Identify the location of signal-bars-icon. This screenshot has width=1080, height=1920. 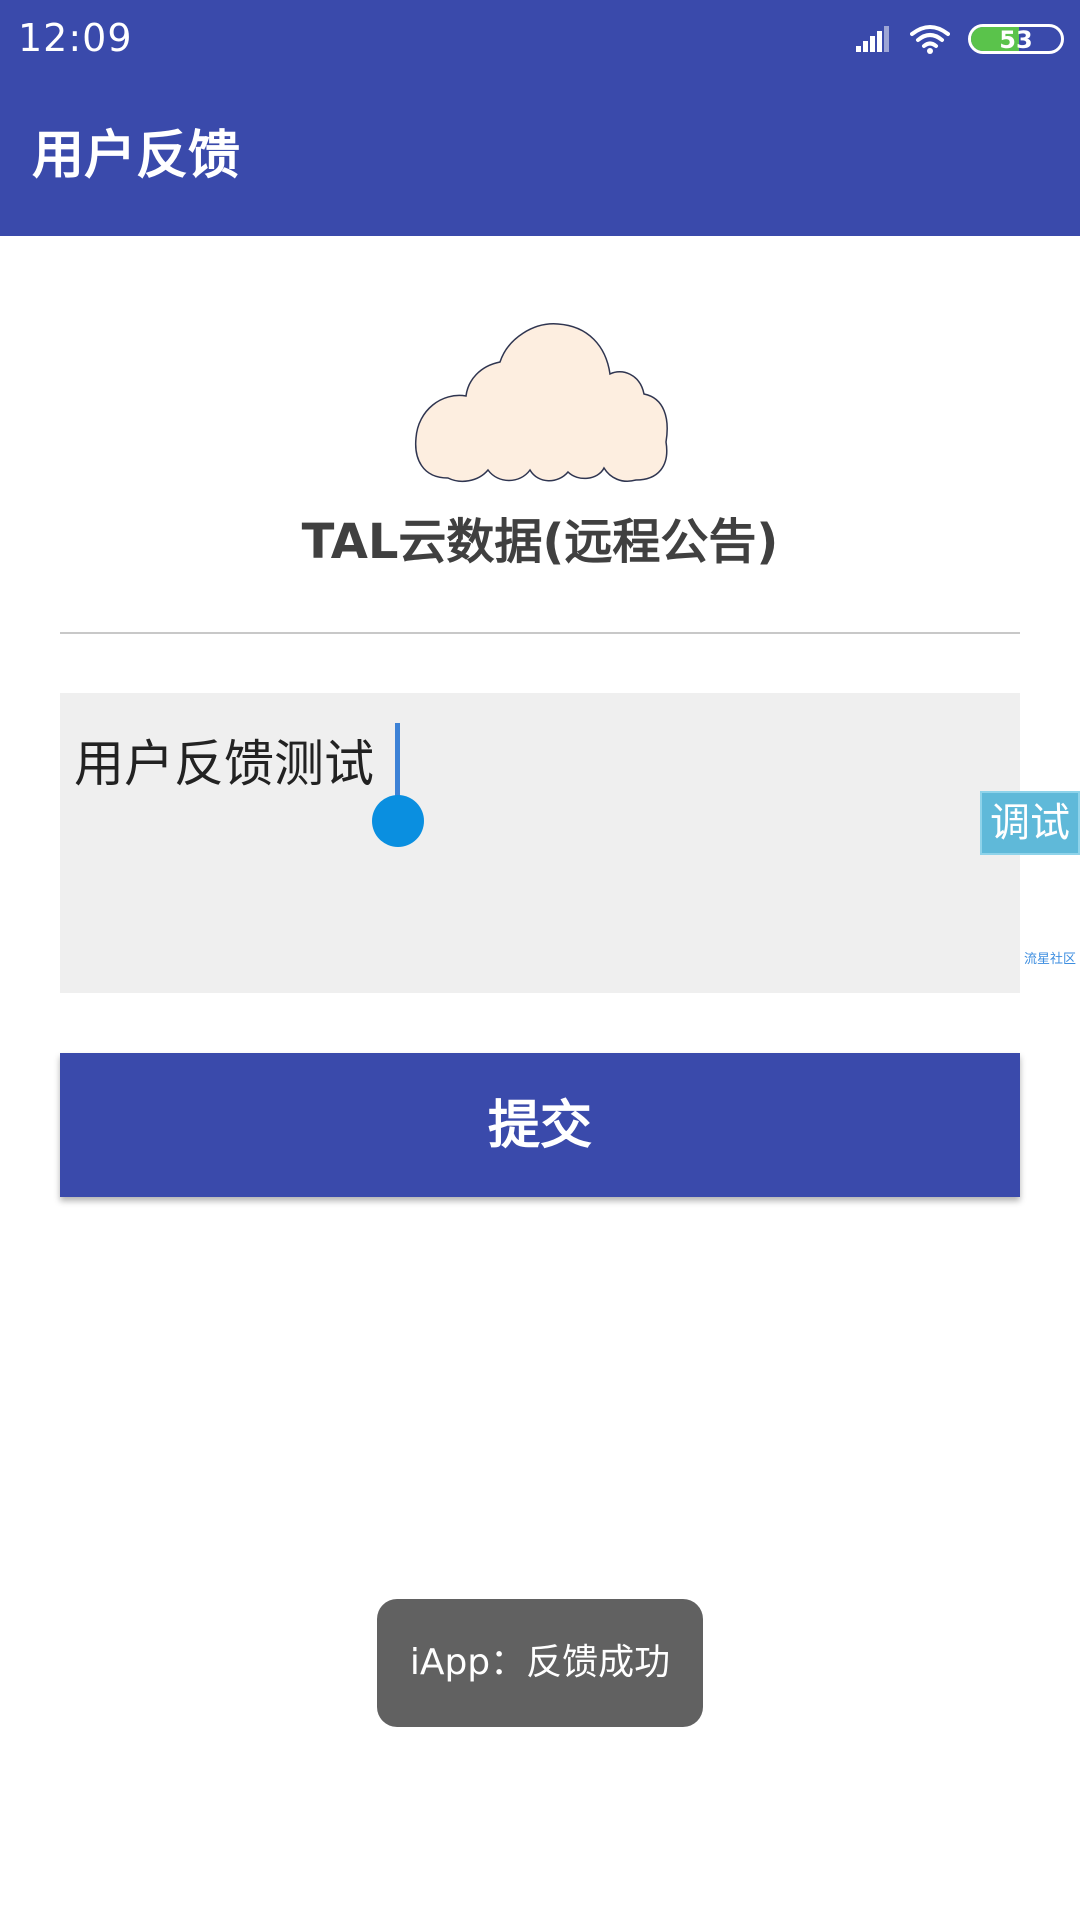
(872, 39).